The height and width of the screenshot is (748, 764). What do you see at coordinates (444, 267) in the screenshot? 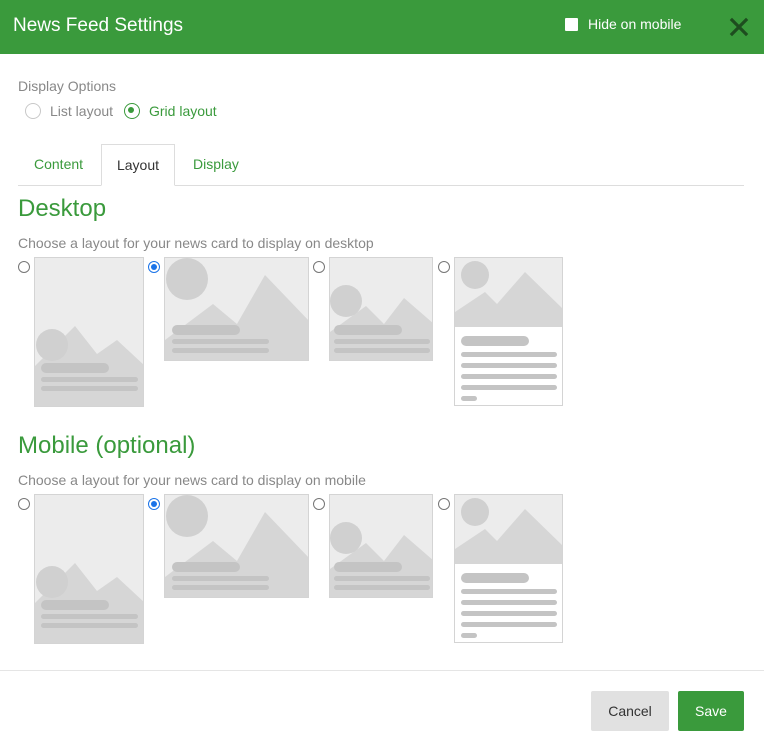
I see `desktop-layout-4-radio` at bounding box center [444, 267].